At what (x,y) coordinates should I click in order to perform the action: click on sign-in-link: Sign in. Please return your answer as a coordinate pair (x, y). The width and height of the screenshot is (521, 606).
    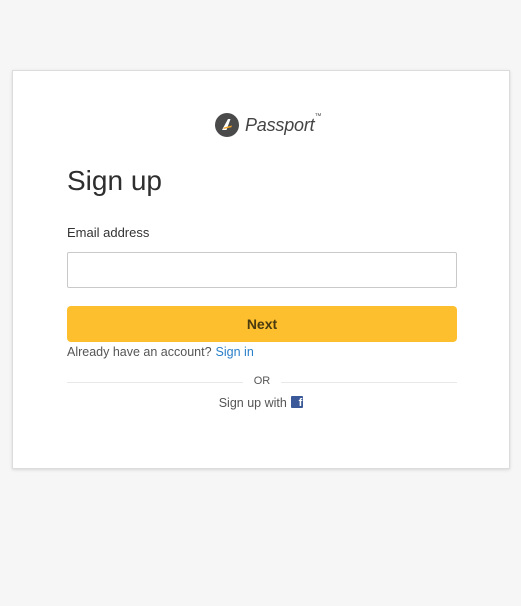
    Looking at the image, I should click on (235, 352).